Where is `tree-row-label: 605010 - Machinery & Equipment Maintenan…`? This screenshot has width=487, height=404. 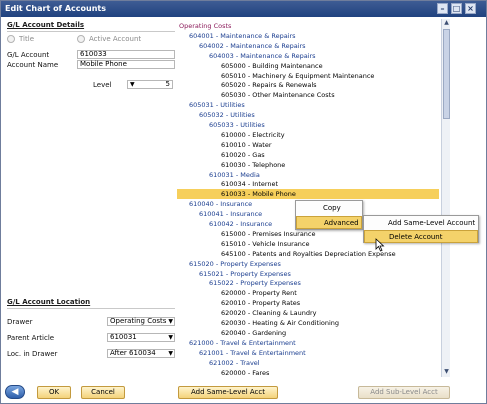
tree-row-label: 605010 - Machinery & Equipment Maintenan… is located at coordinates (298, 75).